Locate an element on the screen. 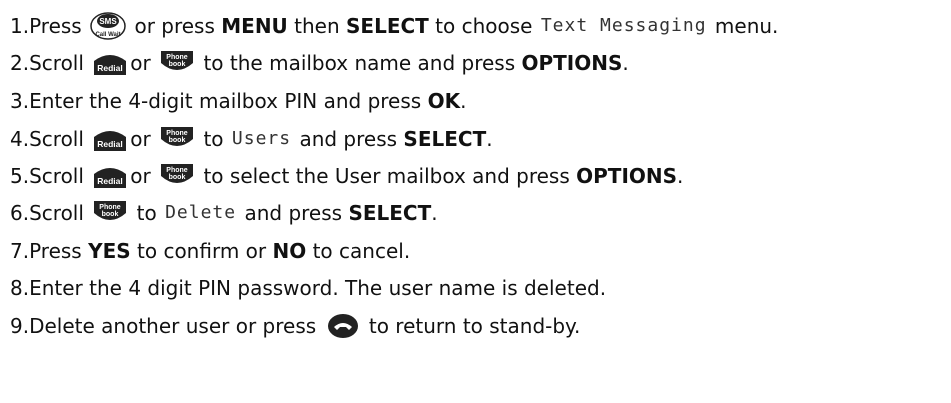 Image resolution: width=951 pixels, height=403 pixels. step-7: 7. Press YES to confirm or NO to cancel. is located at coordinates (210, 251).